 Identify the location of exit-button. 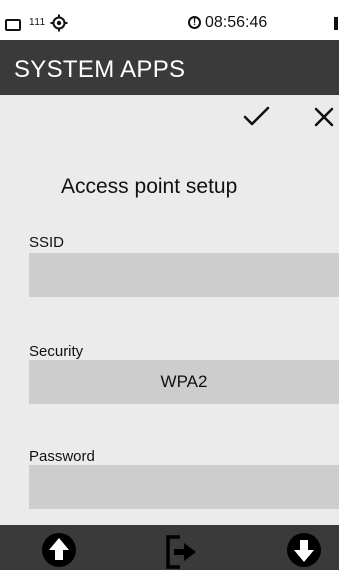
(182, 549).